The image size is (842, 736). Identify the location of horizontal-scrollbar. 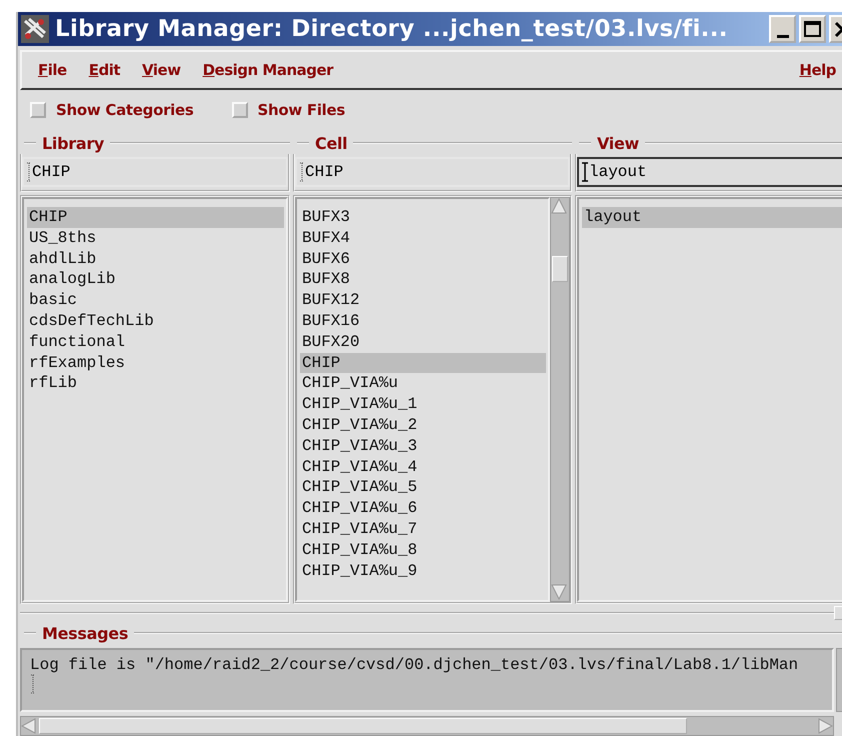
(427, 726).